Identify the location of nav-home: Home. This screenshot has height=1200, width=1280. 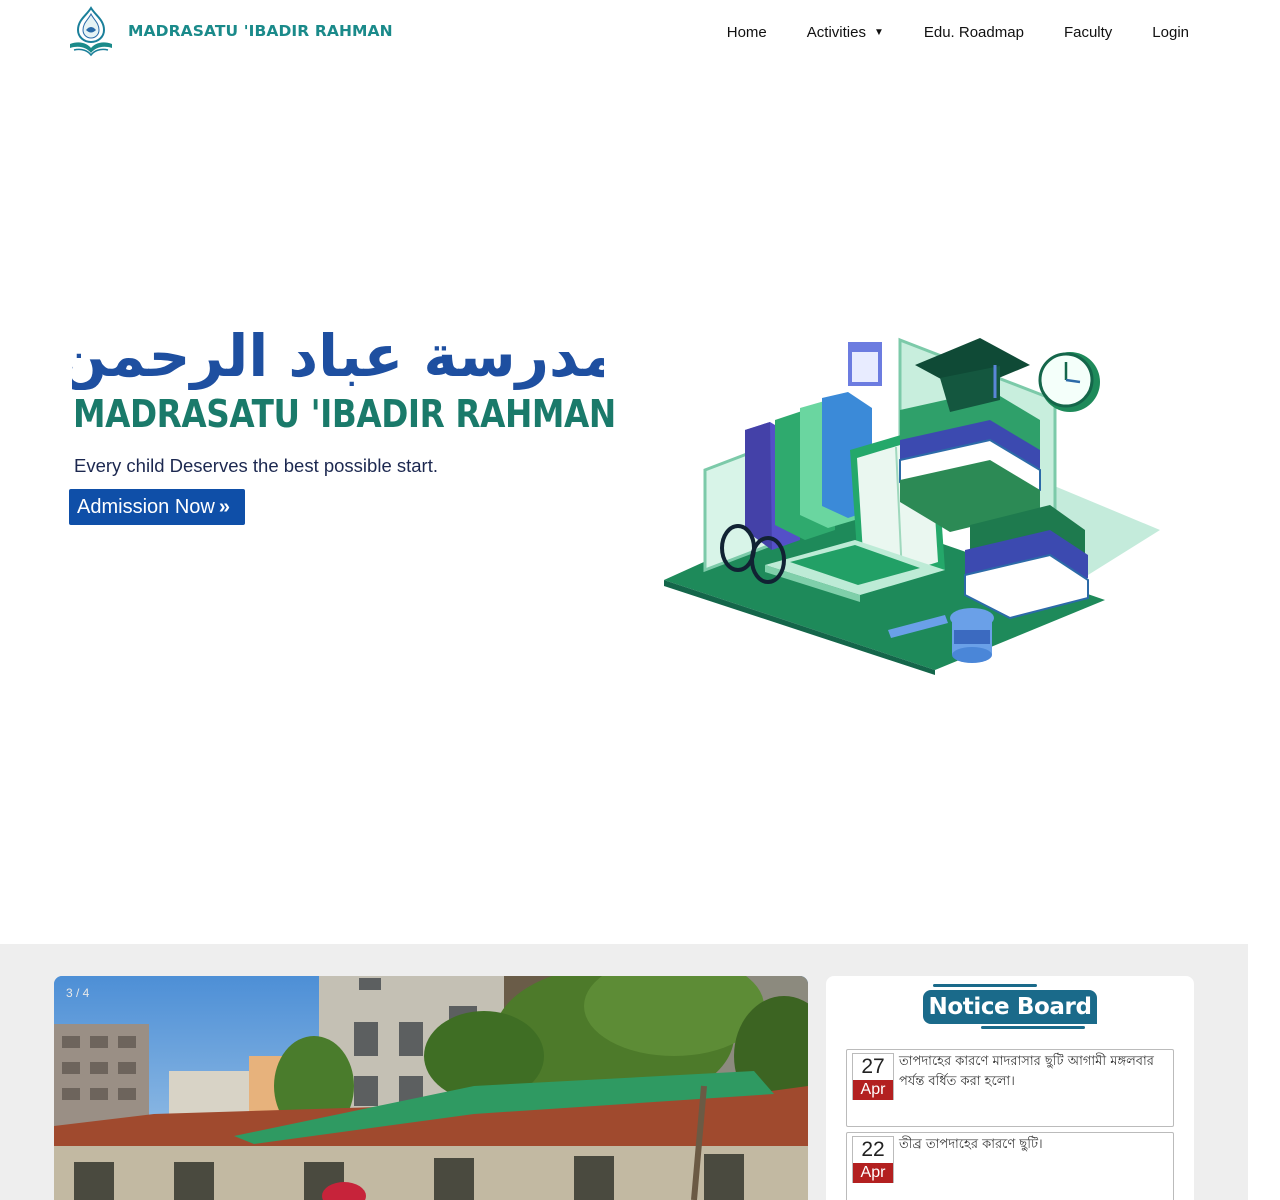
(747, 32).